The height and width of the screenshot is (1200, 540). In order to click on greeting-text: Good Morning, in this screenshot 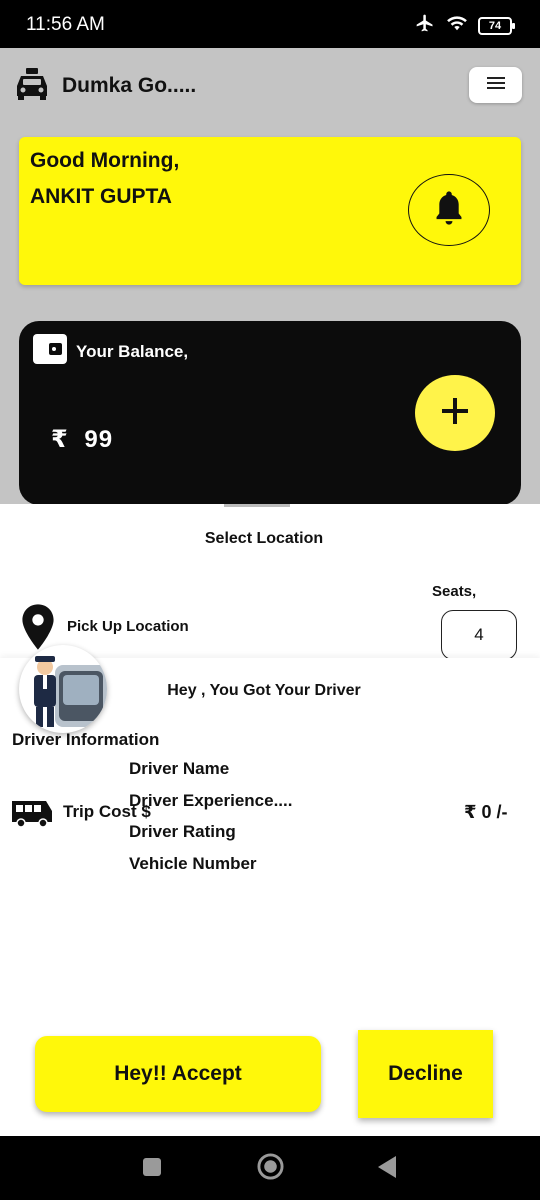, I will do `click(105, 160)`.